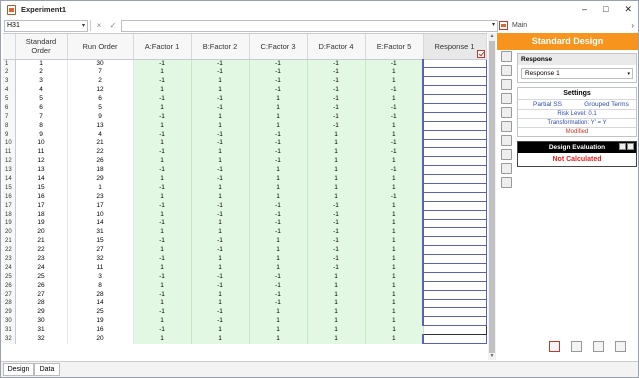  I want to click on scroll-thumb, so click(492, 197).